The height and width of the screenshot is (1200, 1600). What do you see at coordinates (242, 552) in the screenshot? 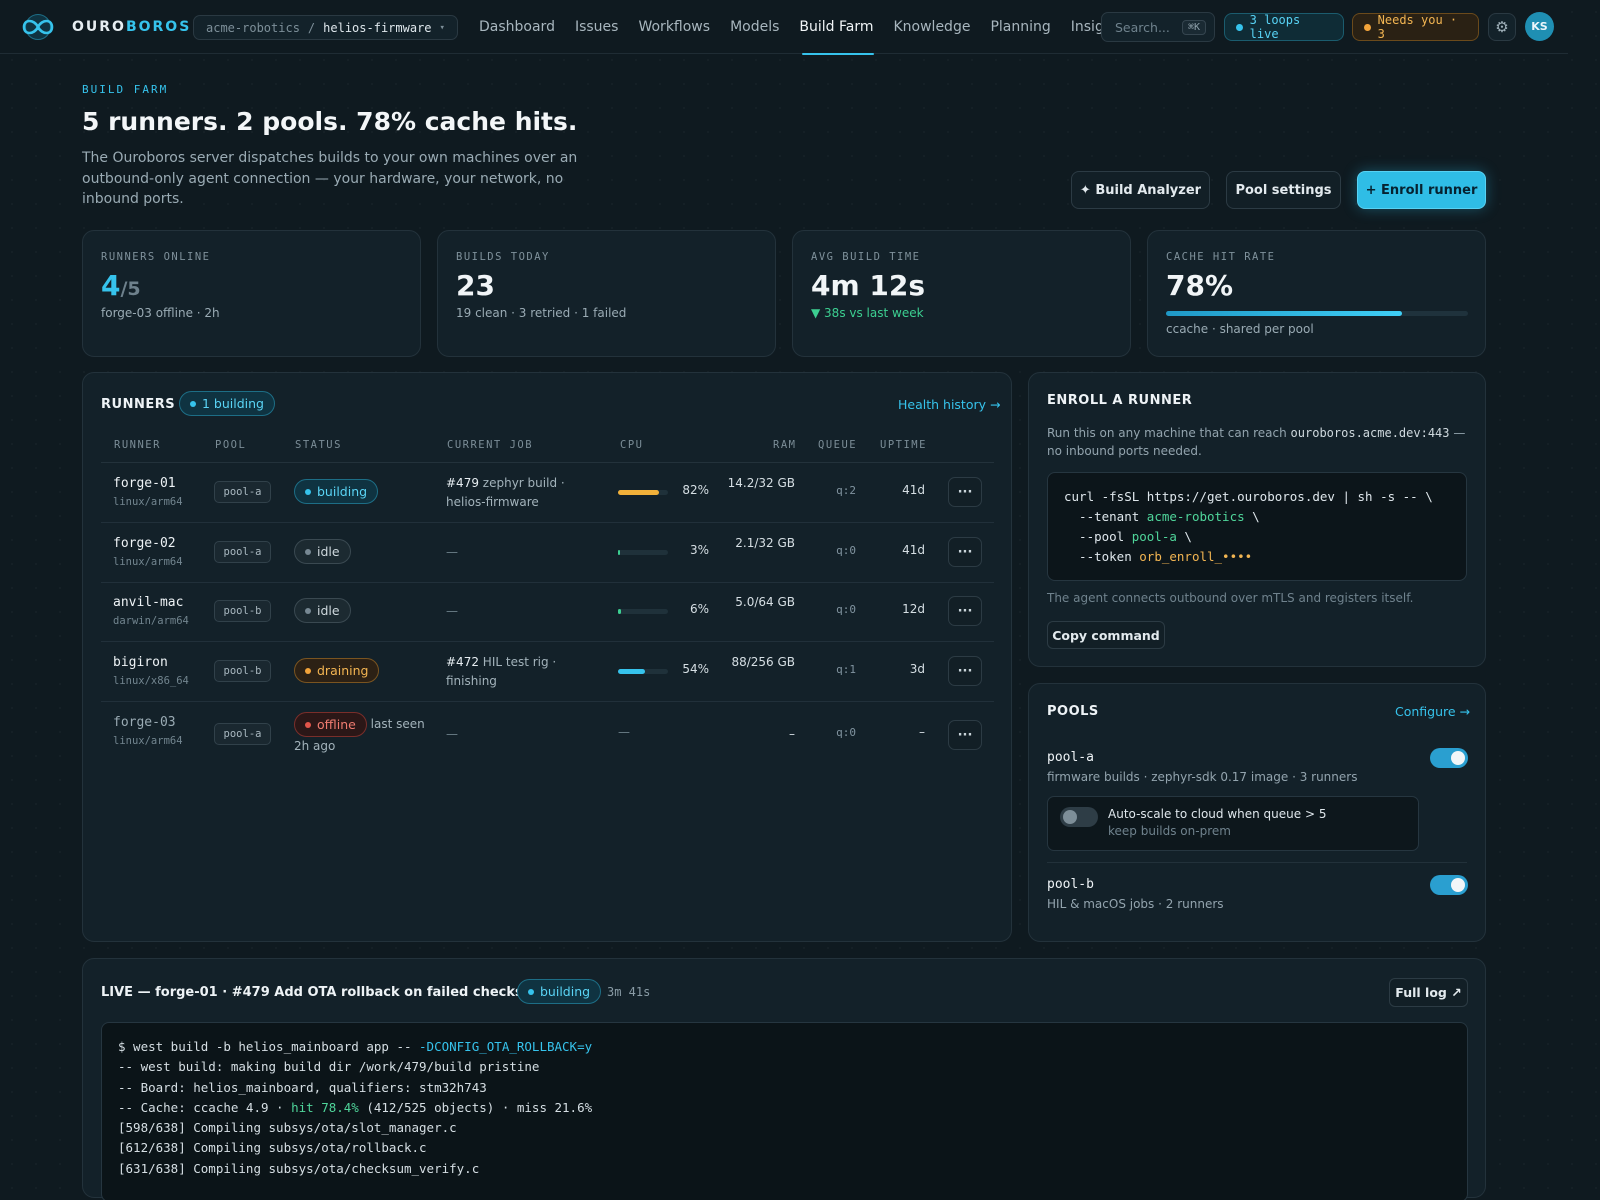
I see `runner-pool: pool-a` at bounding box center [242, 552].